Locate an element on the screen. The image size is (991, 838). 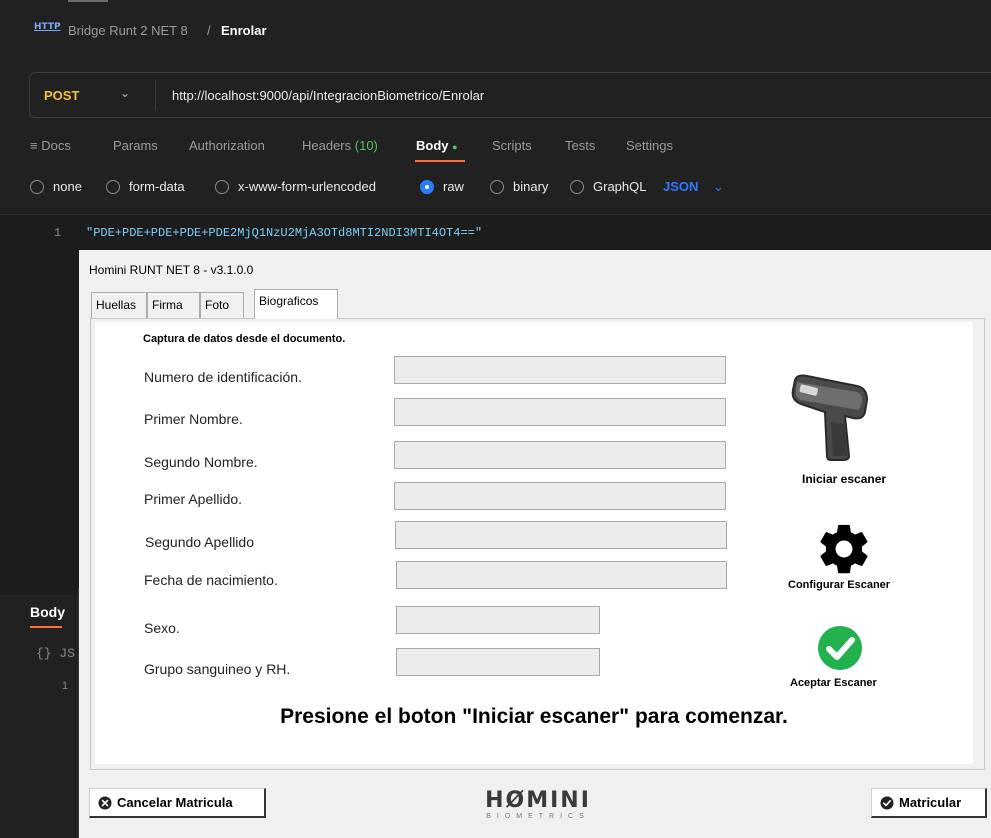
cancel-icon is located at coordinates (105, 802).